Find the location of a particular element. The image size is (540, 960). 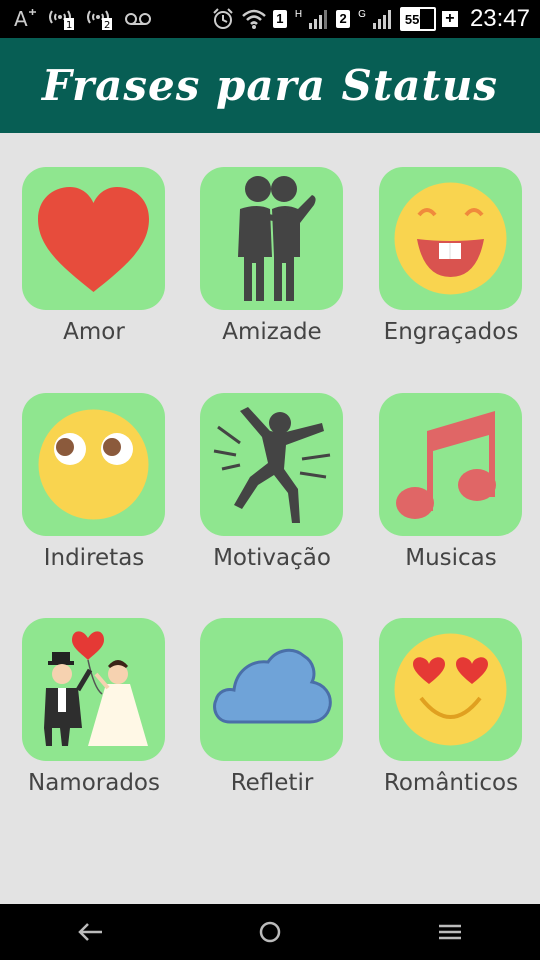

svg-text: 1 is located at coordinates (69, 25).